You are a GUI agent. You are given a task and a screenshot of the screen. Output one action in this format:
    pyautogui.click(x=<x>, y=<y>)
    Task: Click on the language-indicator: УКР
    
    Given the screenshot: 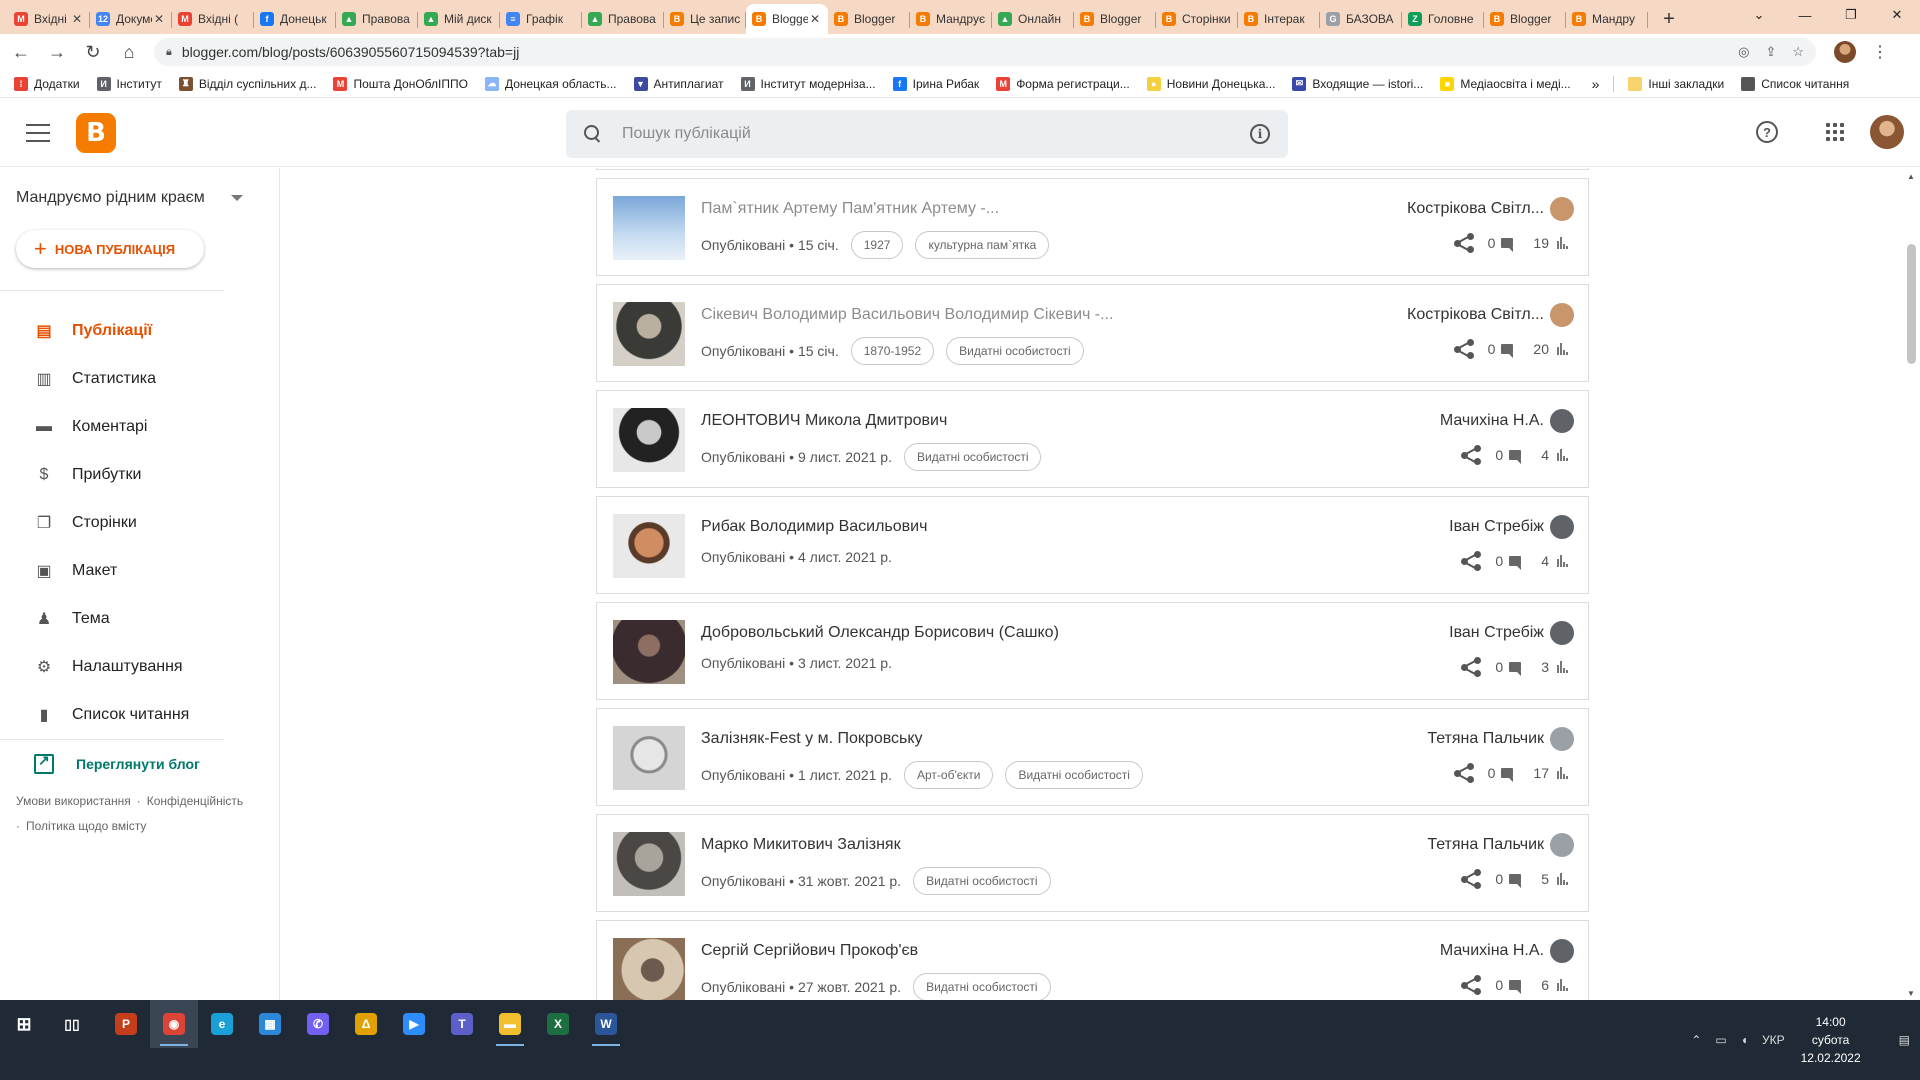 What is the action you would take?
    pyautogui.click(x=1773, y=1040)
    